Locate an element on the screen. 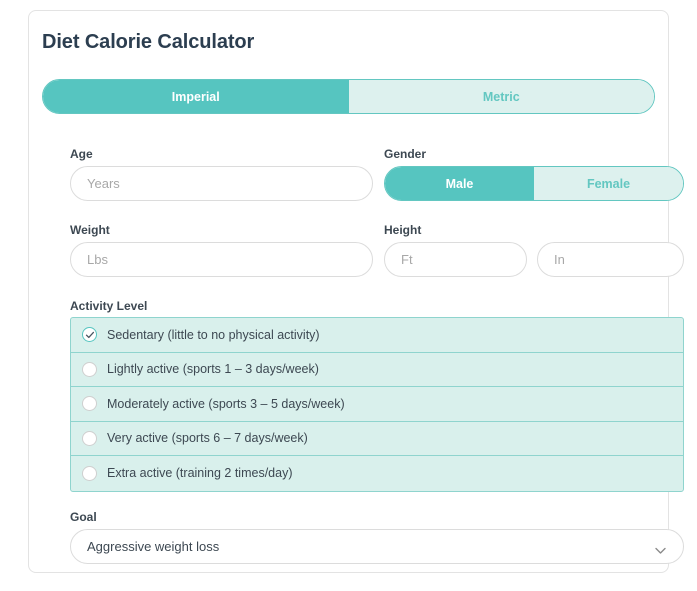 The image size is (697, 591). height-feet-input is located at coordinates (455, 259).